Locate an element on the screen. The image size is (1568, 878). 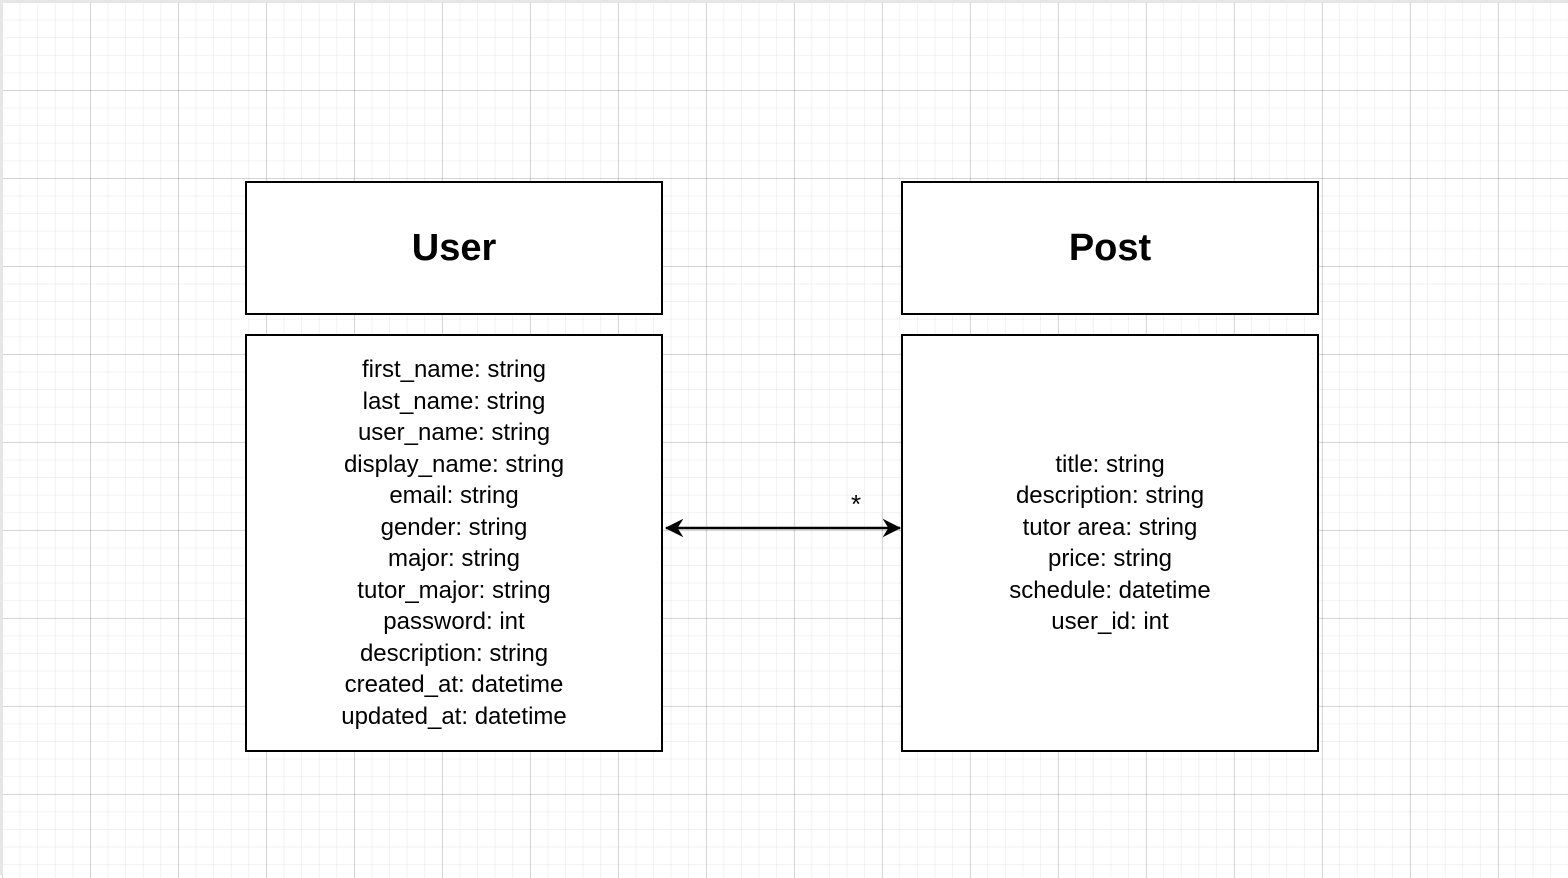
user-class-name: User is located at coordinates (454, 247).